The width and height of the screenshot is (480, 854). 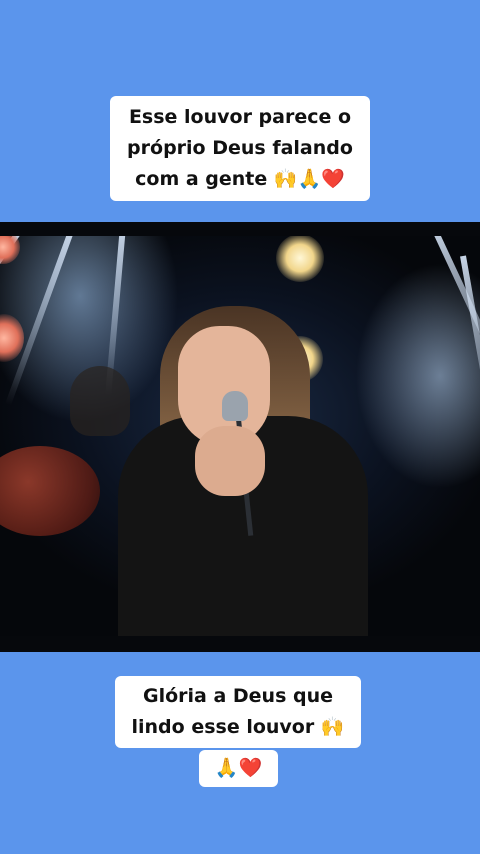 I want to click on bottom-caption-line-2: lindo esse louvor 🙌, so click(x=238, y=727).